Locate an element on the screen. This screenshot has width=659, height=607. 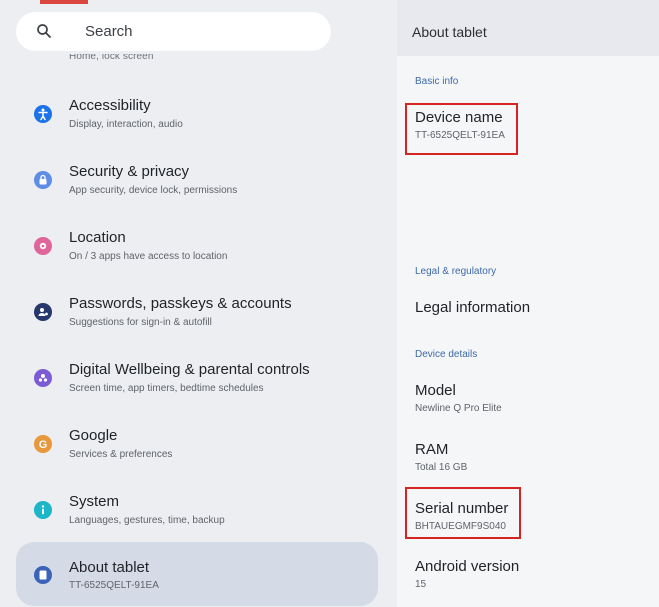
accessibility-icon is located at coordinates (43, 114).